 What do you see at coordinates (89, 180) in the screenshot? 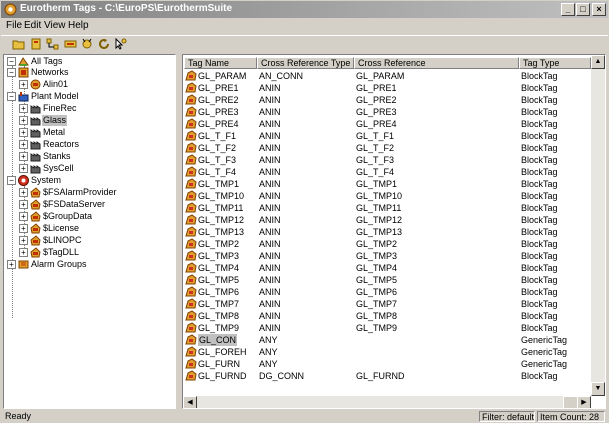
I see `tree-node-system: − System` at bounding box center [89, 180].